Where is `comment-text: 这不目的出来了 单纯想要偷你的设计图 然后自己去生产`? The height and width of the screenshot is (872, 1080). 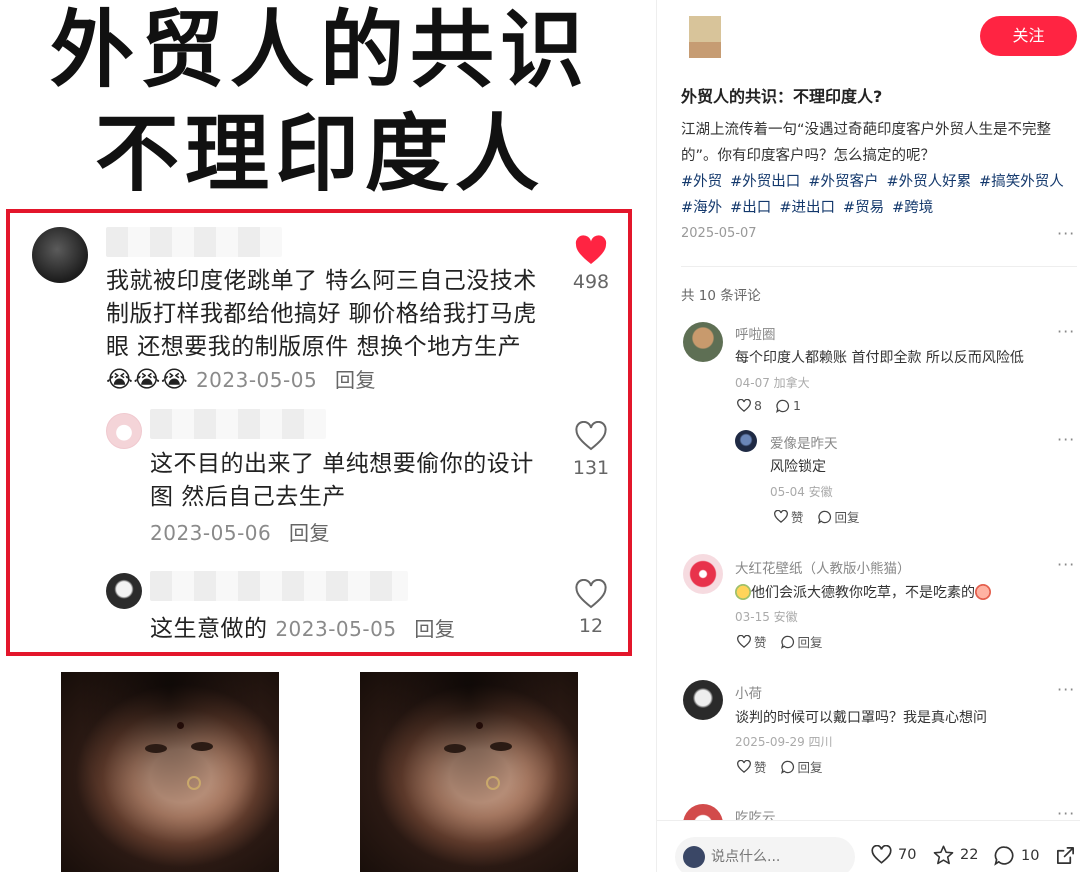 comment-text: 这不目的出来了 单纯想要偷你的设计图 然后自己去生产 is located at coordinates (345, 481).